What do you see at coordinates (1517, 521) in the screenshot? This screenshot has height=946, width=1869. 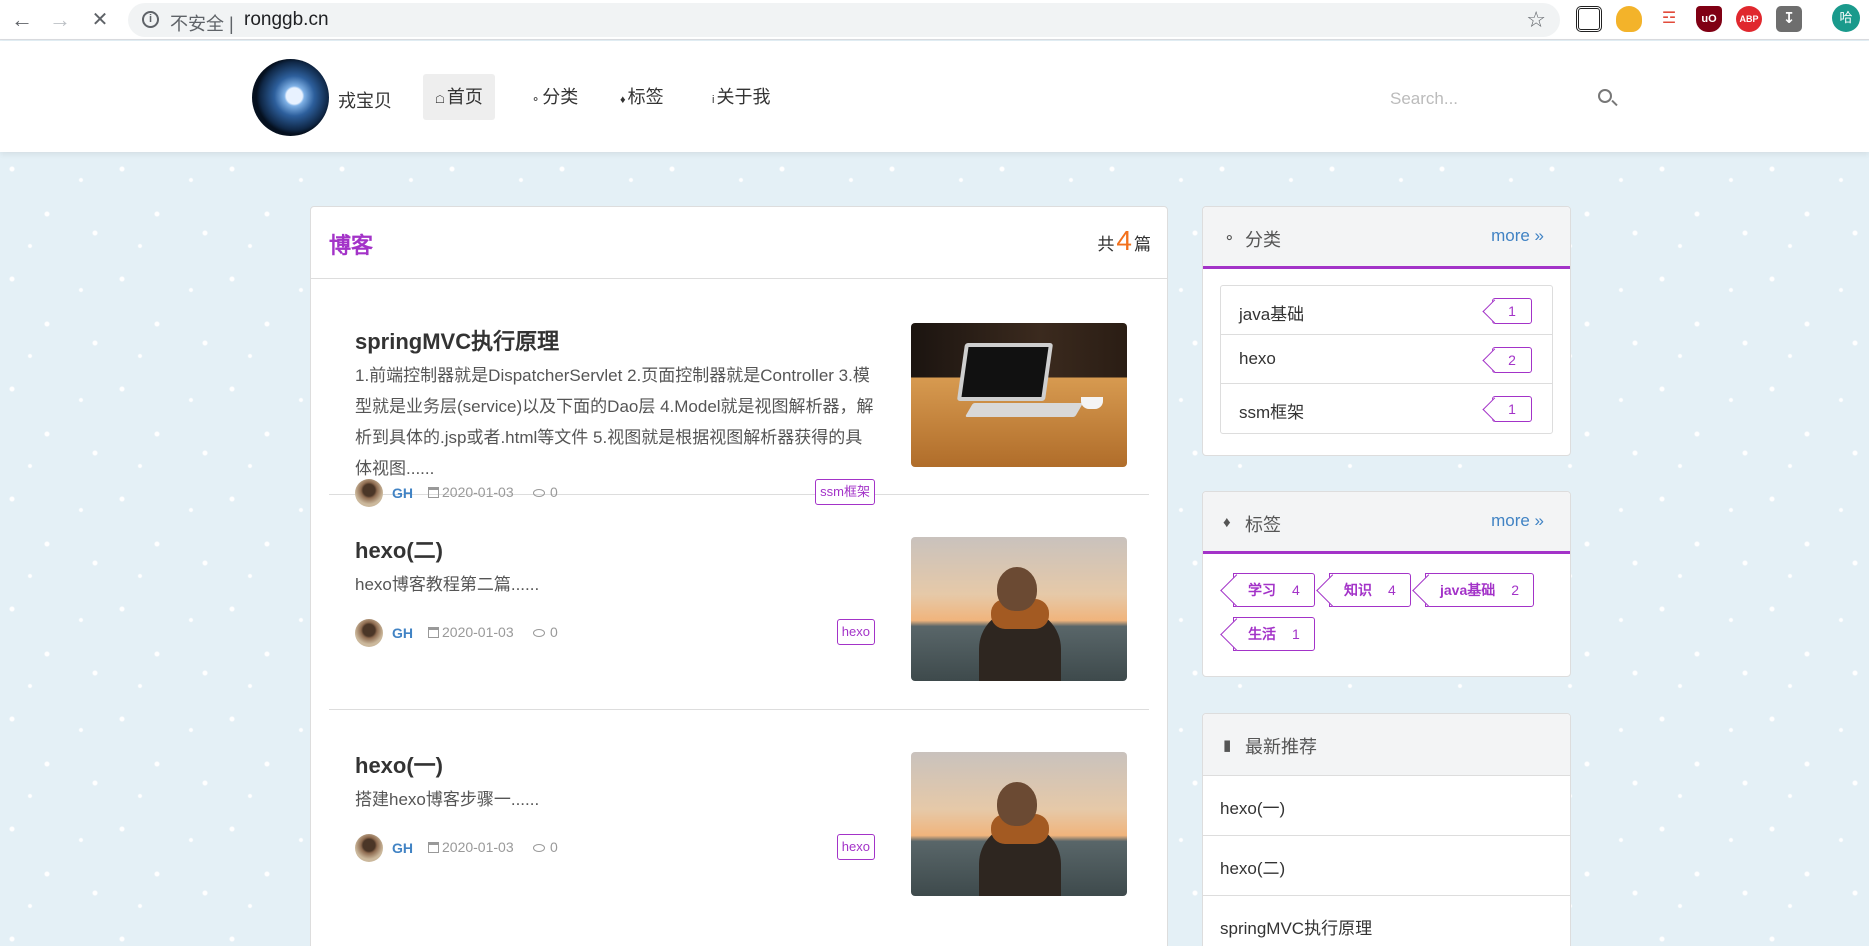 I see `tags-more-link: more »` at bounding box center [1517, 521].